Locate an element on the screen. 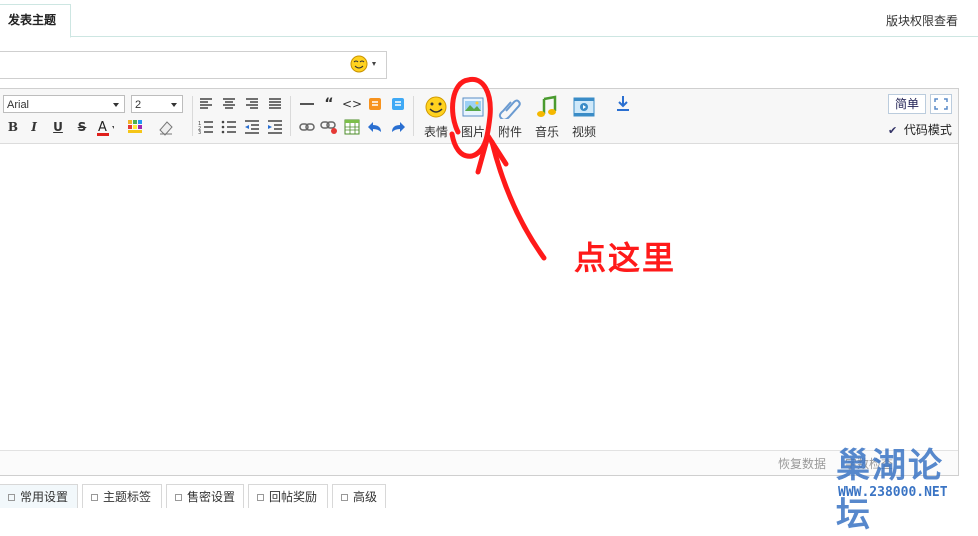 This screenshot has height=536, width=978. free-content-icon is located at coordinates (398, 104).